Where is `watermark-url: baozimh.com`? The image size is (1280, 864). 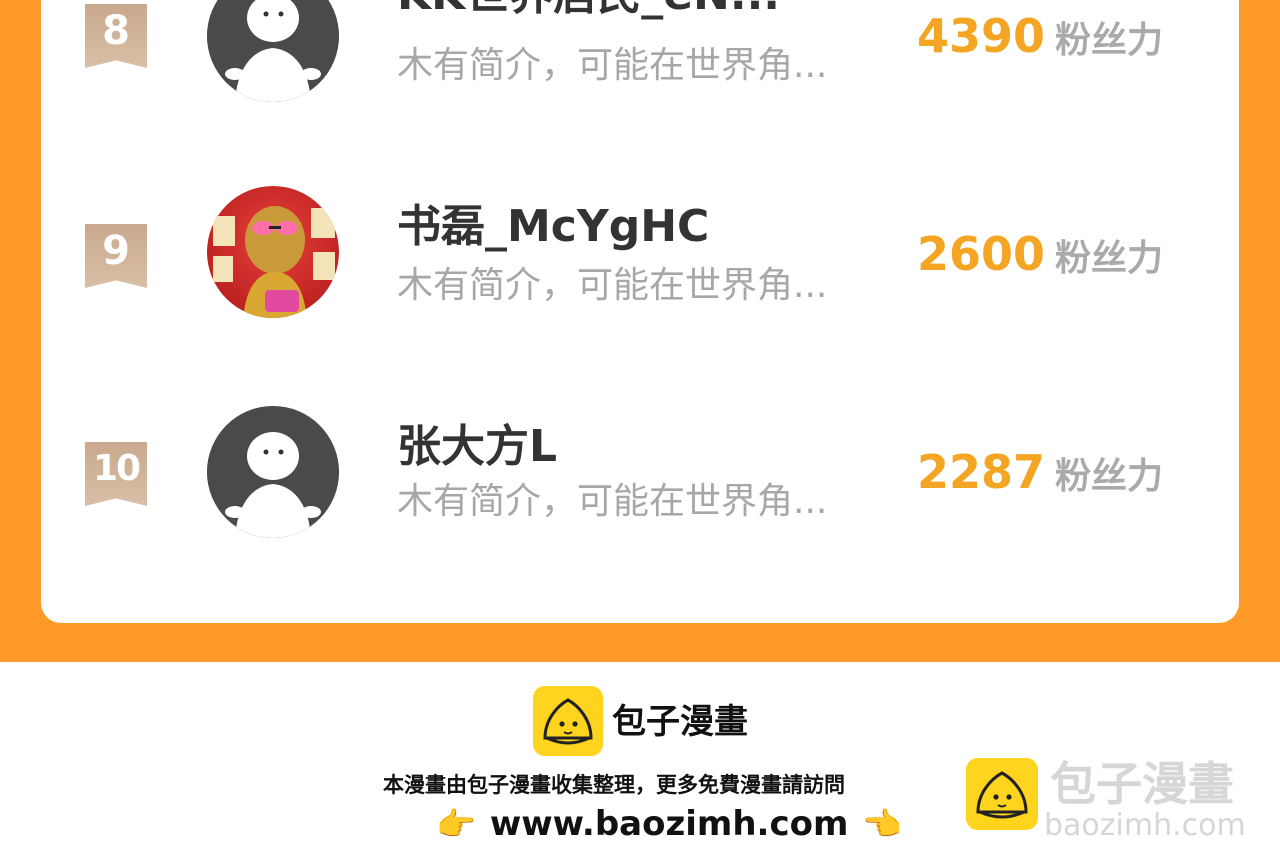 watermark-url: baozimh.com is located at coordinates (1145, 825).